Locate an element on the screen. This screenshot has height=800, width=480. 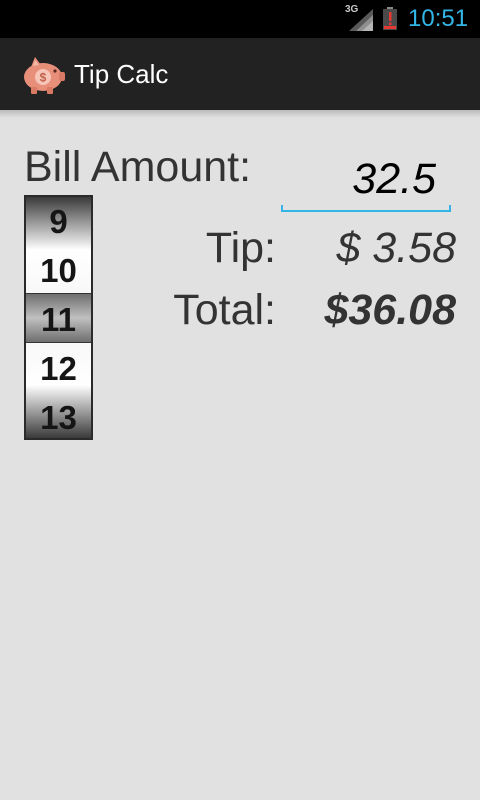
piggy-bank-icon: $ is located at coordinates (43, 75).